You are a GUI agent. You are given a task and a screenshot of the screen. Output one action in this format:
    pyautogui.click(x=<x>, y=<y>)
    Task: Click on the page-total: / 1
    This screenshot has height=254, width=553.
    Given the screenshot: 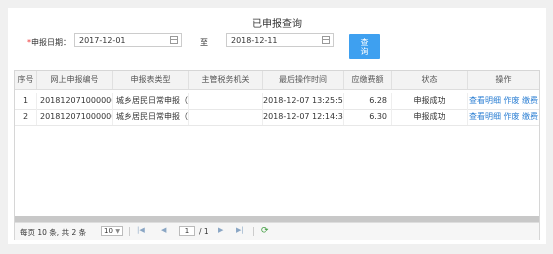 What is the action you would take?
    pyautogui.click(x=204, y=231)
    